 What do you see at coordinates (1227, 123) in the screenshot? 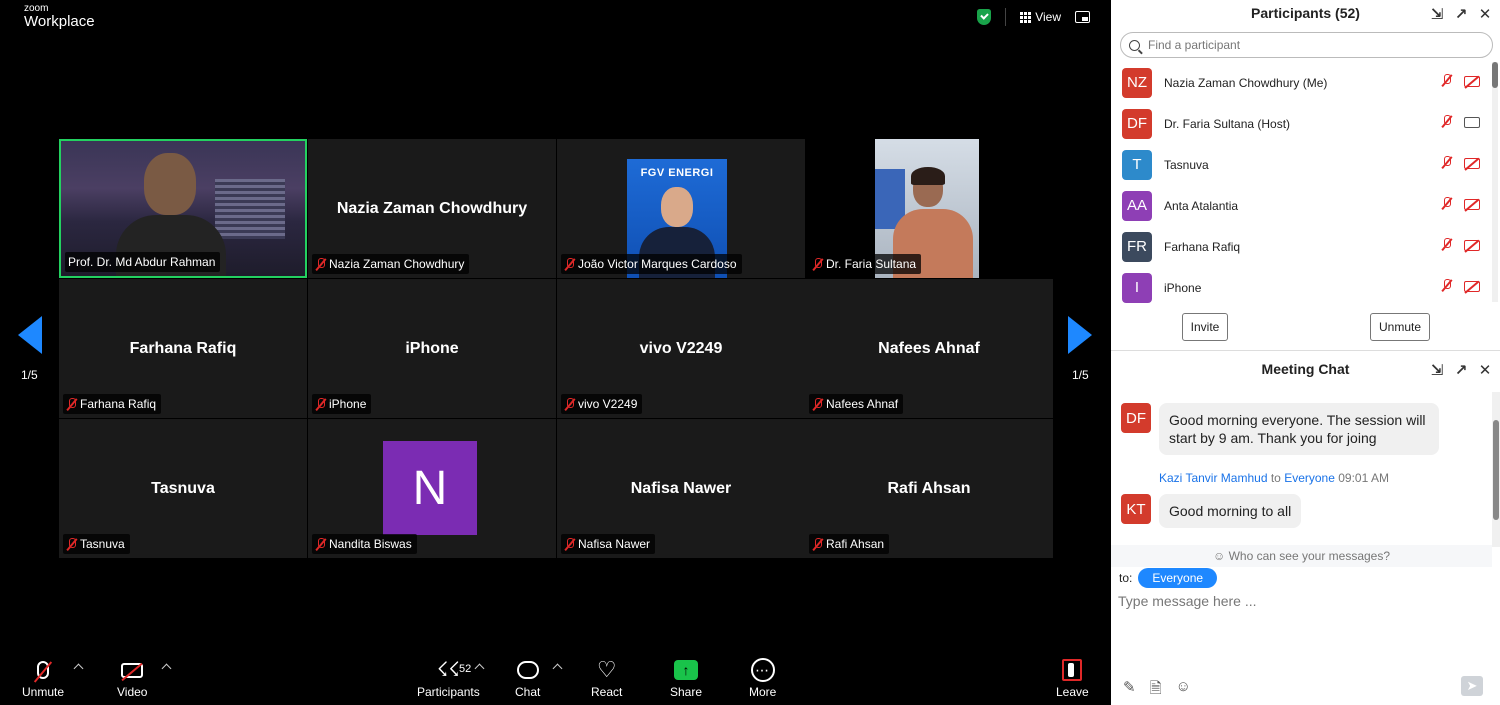
I see `participant-name: Dr. Faria Sultana (Host)` at bounding box center [1227, 123].